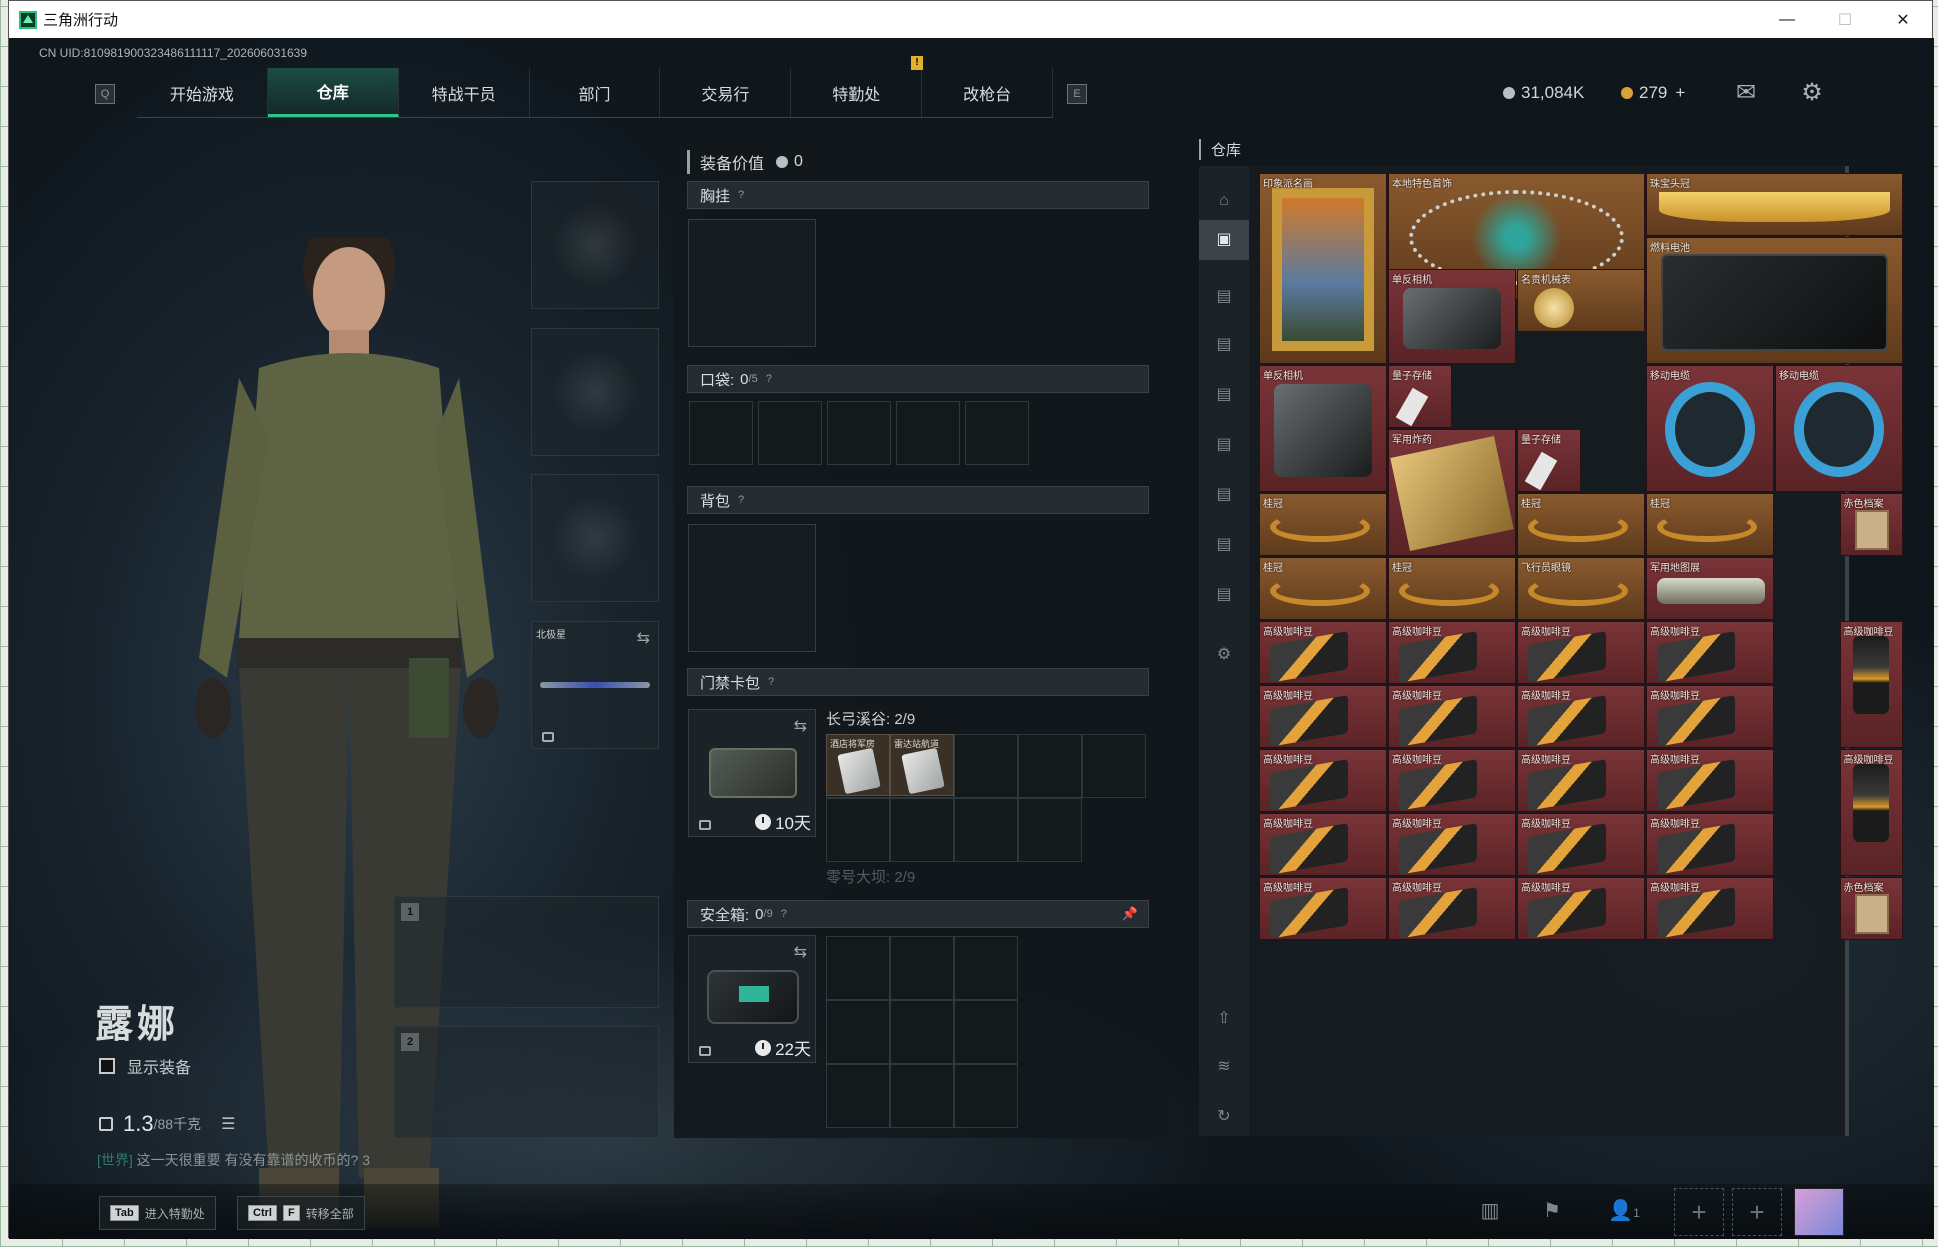 This screenshot has width=1938, height=1247. What do you see at coordinates (1549, 460) in the screenshot?
I see `storage-item: 量子存储` at bounding box center [1549, 460].